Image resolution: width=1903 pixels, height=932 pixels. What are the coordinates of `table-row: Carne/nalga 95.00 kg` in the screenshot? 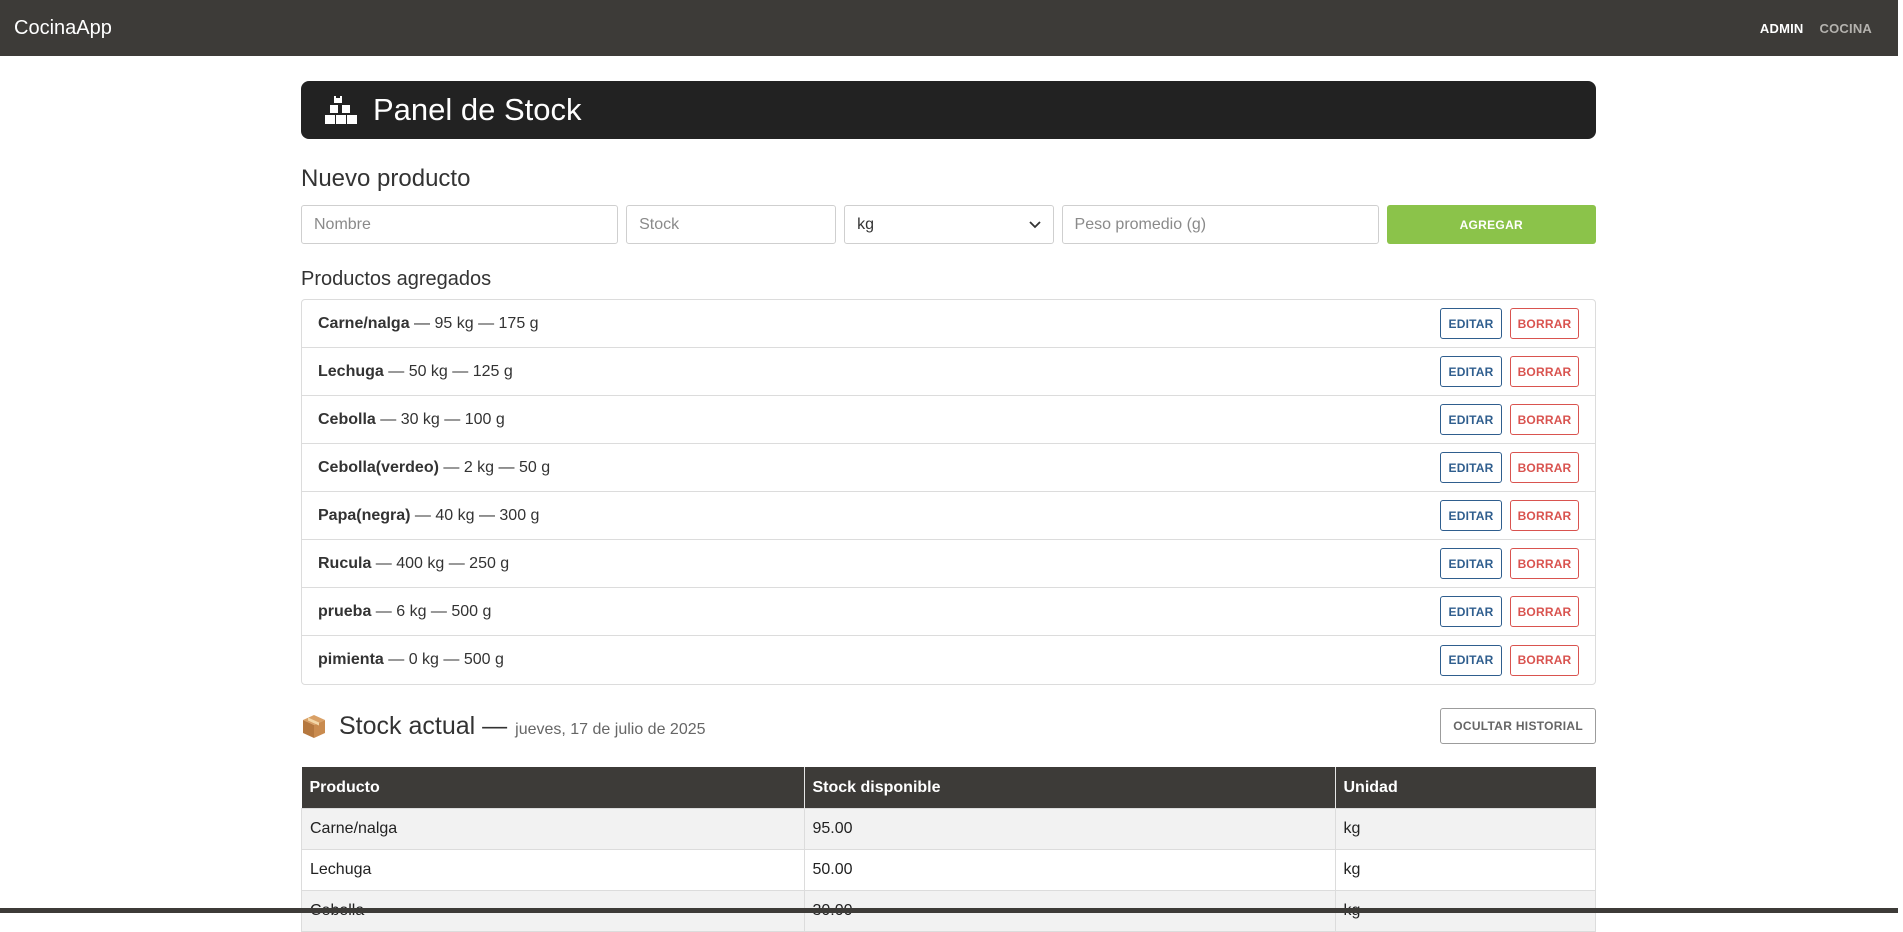 It's located at (948, 829).